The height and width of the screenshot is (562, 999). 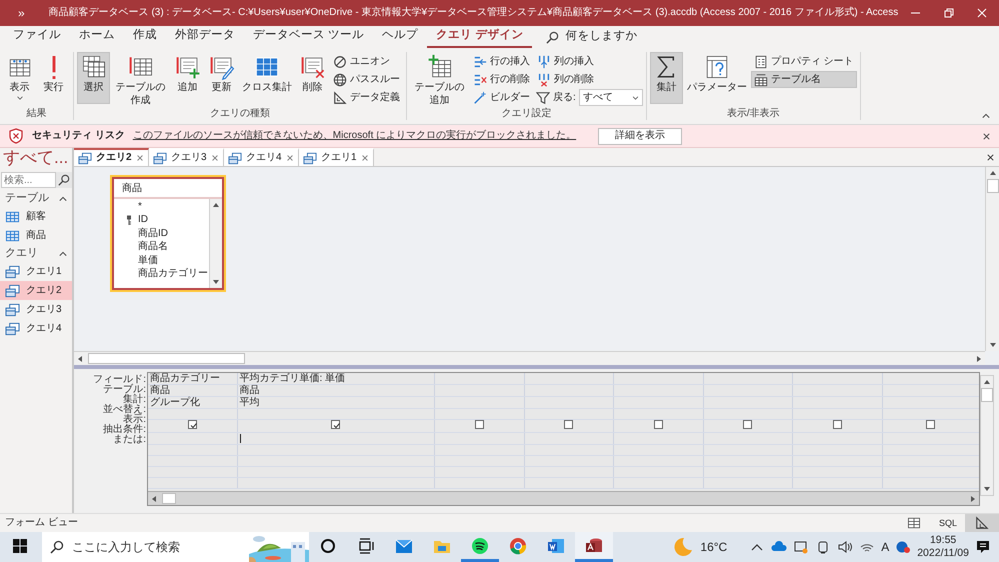 What do you see at coordinates (37, 37) in the screenshot?
I see `ribbon-tab: ファイル` at bounding box center [37, 37].